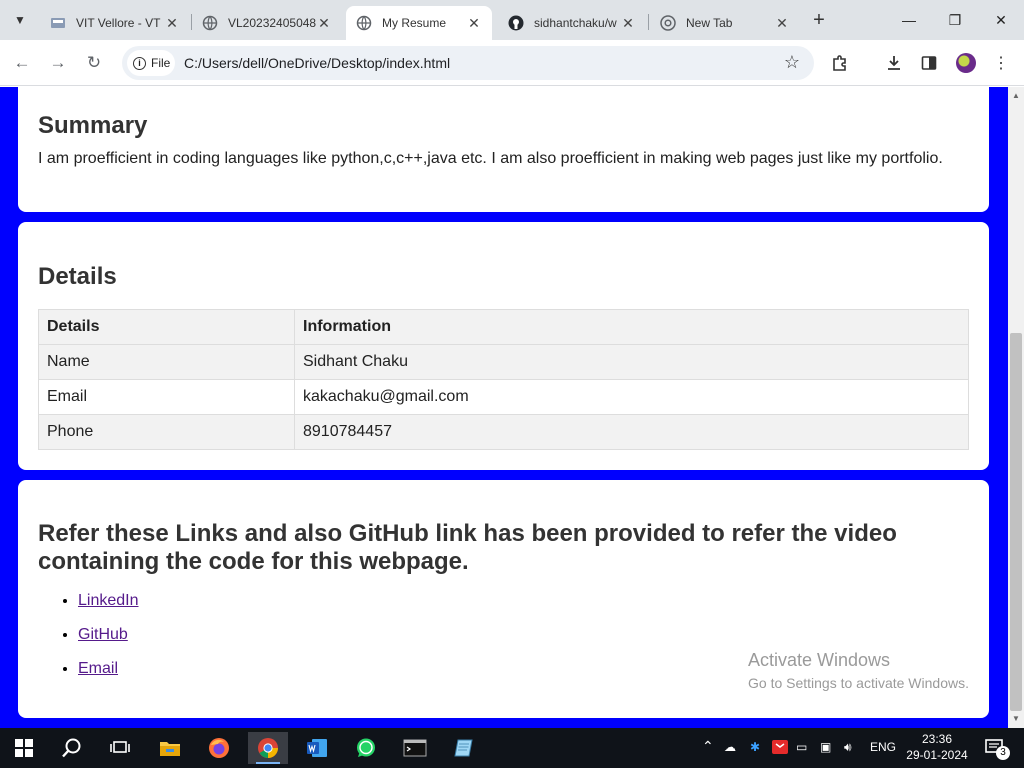  I want to click on search-icon, so click(71, 748).